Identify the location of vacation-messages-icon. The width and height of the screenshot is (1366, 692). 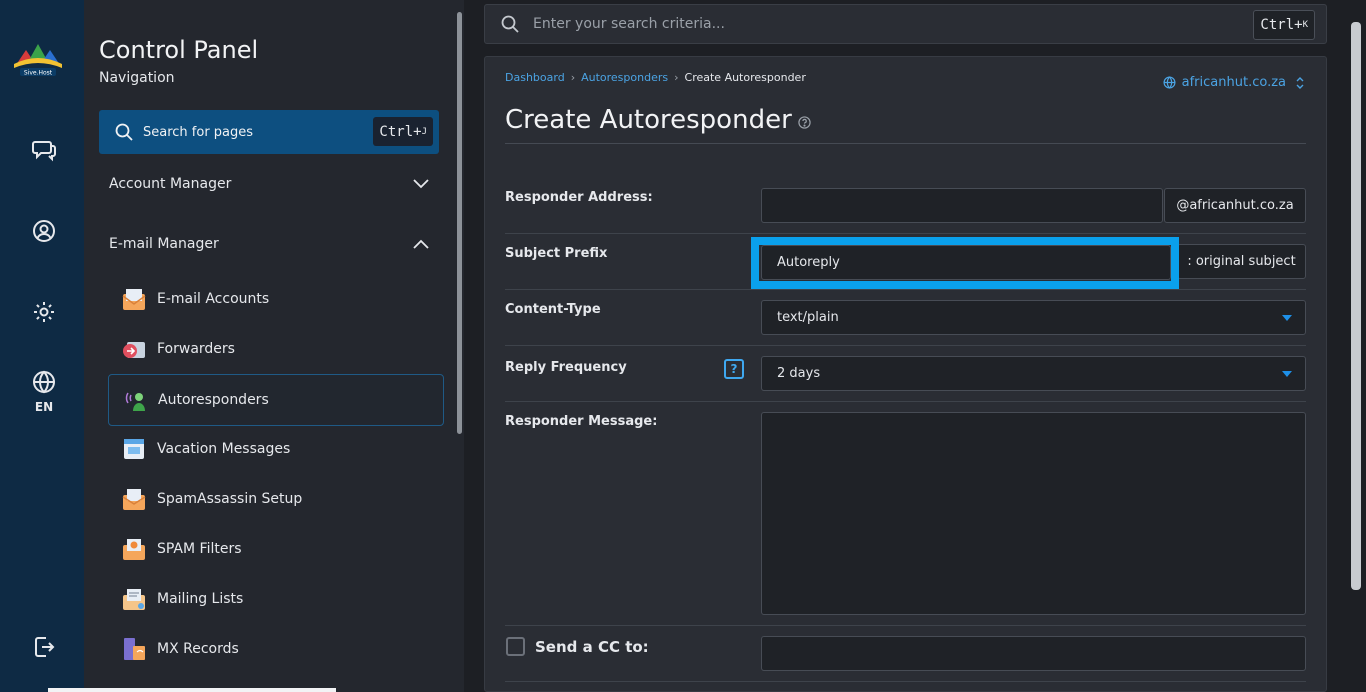
(134, 449).